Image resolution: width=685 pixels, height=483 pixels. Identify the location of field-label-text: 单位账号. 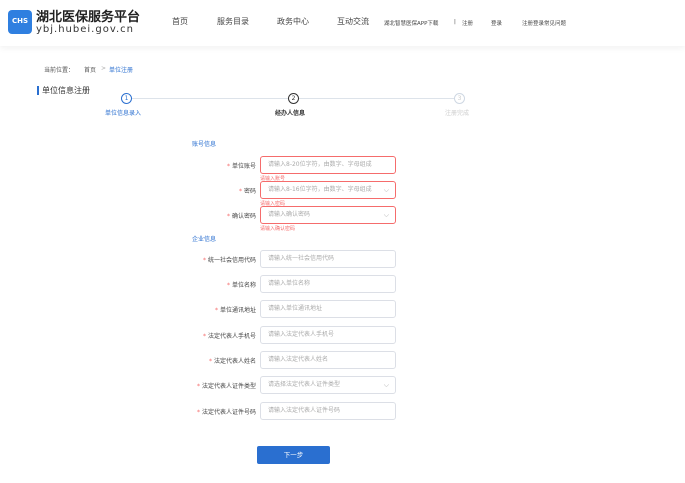
(243, 166).